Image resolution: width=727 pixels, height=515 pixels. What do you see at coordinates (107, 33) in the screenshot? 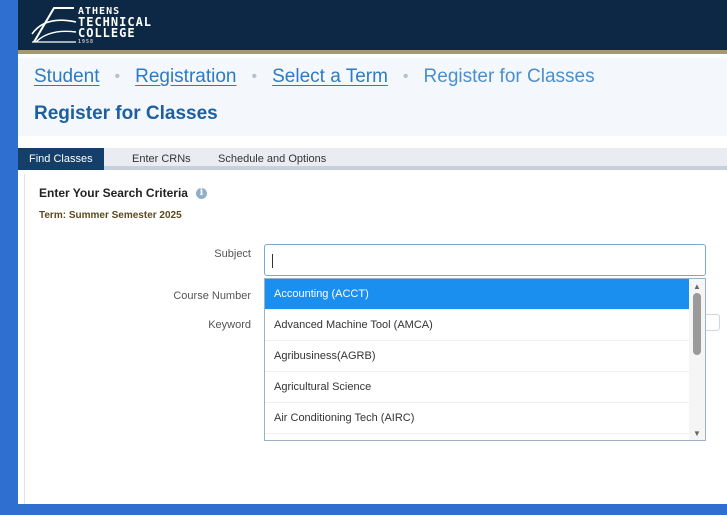
I see `logo-line-3: COLLEGE` at bounding box center [107, 33].